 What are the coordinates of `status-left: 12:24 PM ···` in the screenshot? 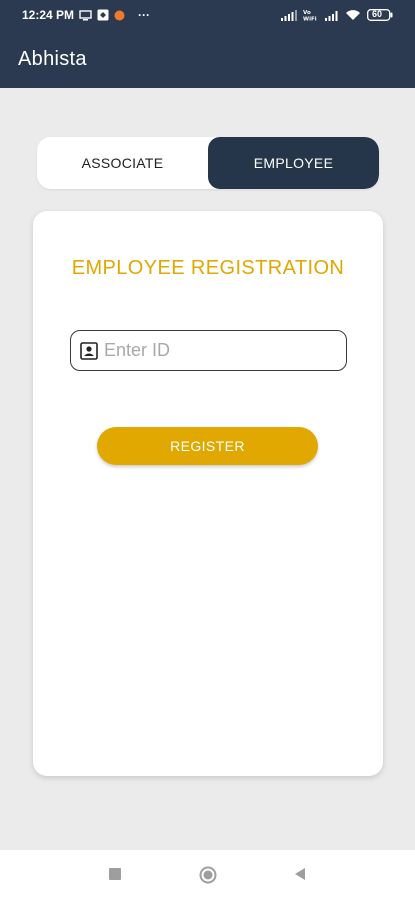 It's located at (86, 15).